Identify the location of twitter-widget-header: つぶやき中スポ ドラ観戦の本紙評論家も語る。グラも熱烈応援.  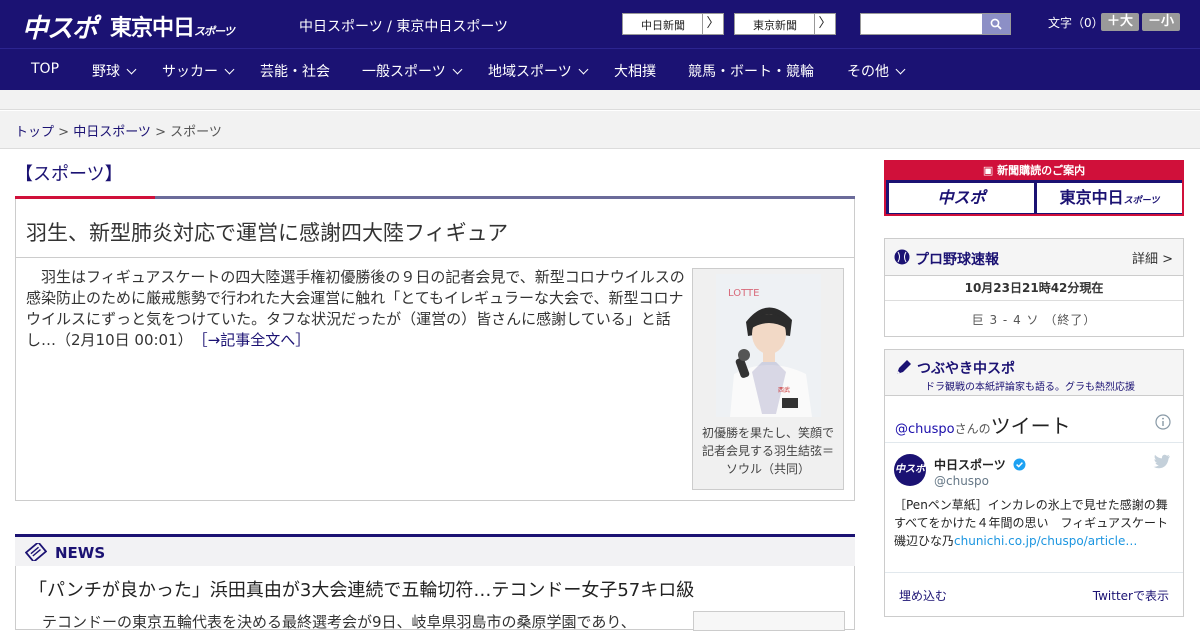
(1034, 373).